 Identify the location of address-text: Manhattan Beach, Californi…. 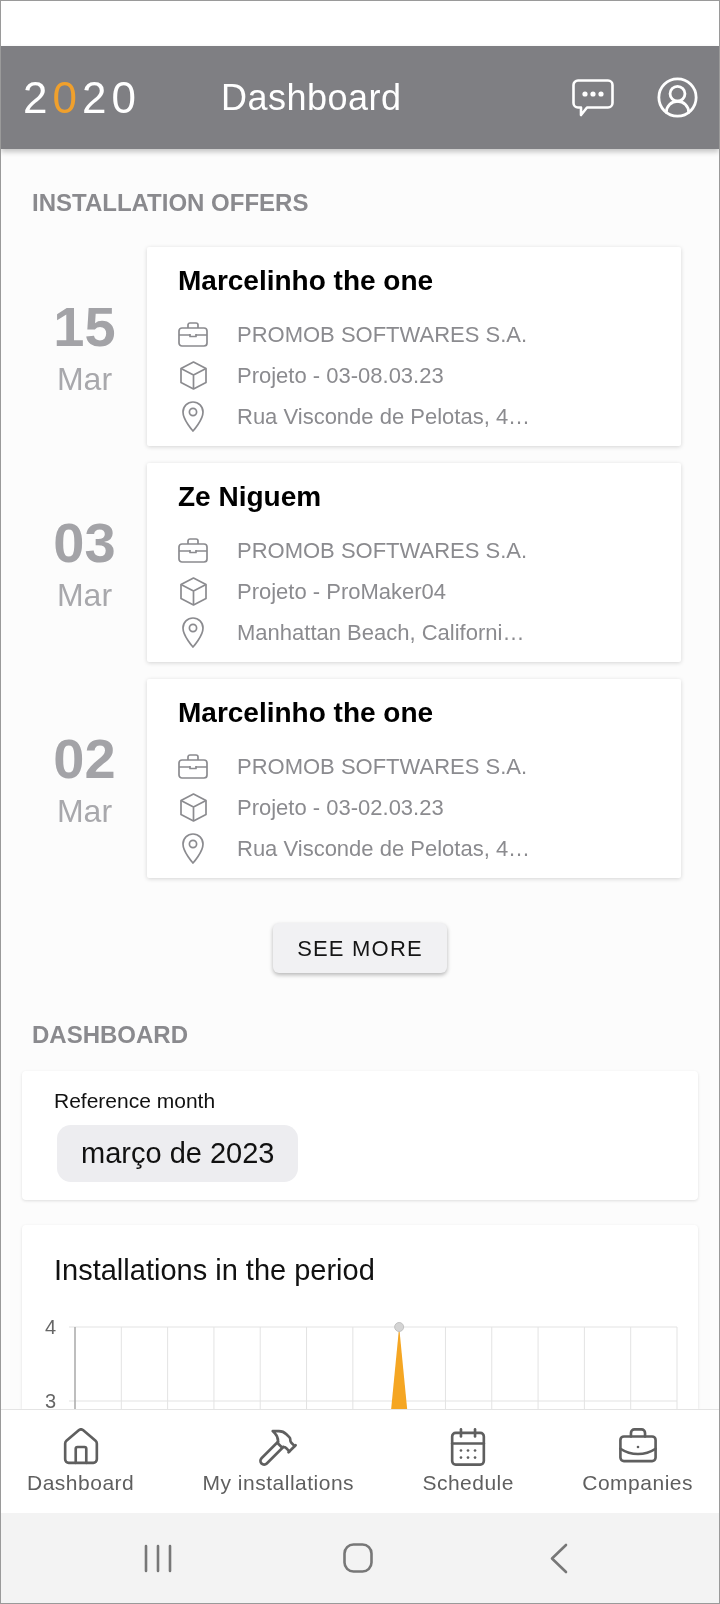
(381, 632).